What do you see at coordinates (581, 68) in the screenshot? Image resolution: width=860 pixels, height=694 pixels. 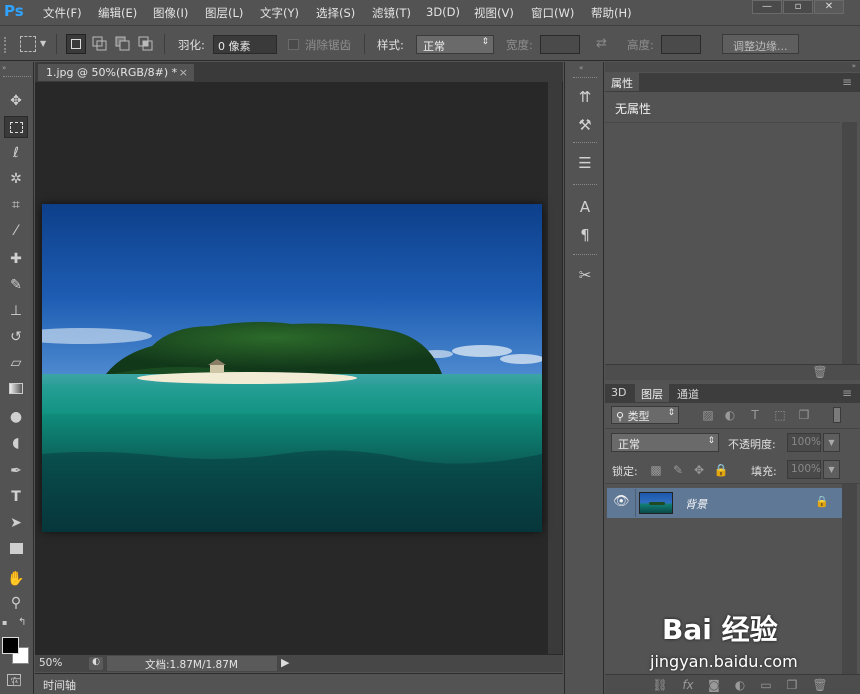 I see `expand-dock-icon: «` at bounding box center [581, 68].